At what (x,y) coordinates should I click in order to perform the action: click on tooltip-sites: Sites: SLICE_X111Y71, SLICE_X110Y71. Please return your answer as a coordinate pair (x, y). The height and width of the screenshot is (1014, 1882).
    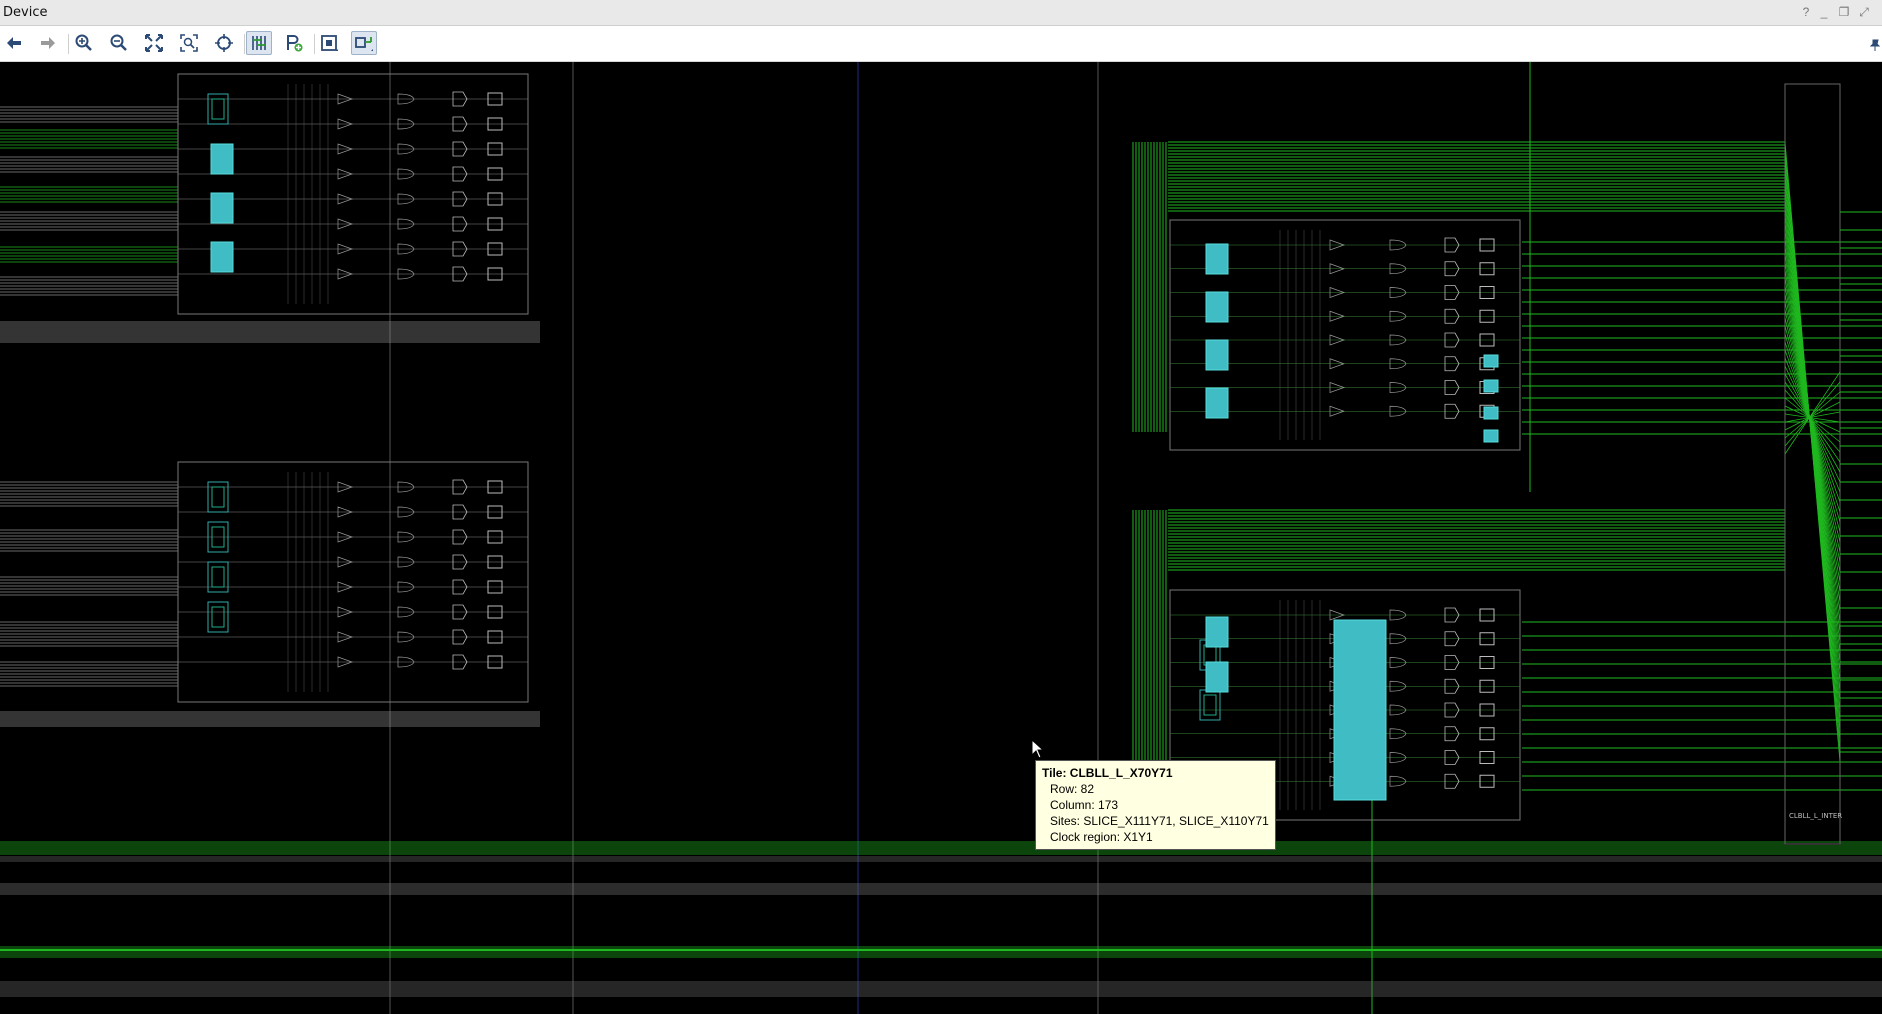
    Looking at the image, I should click on (1159, 821).